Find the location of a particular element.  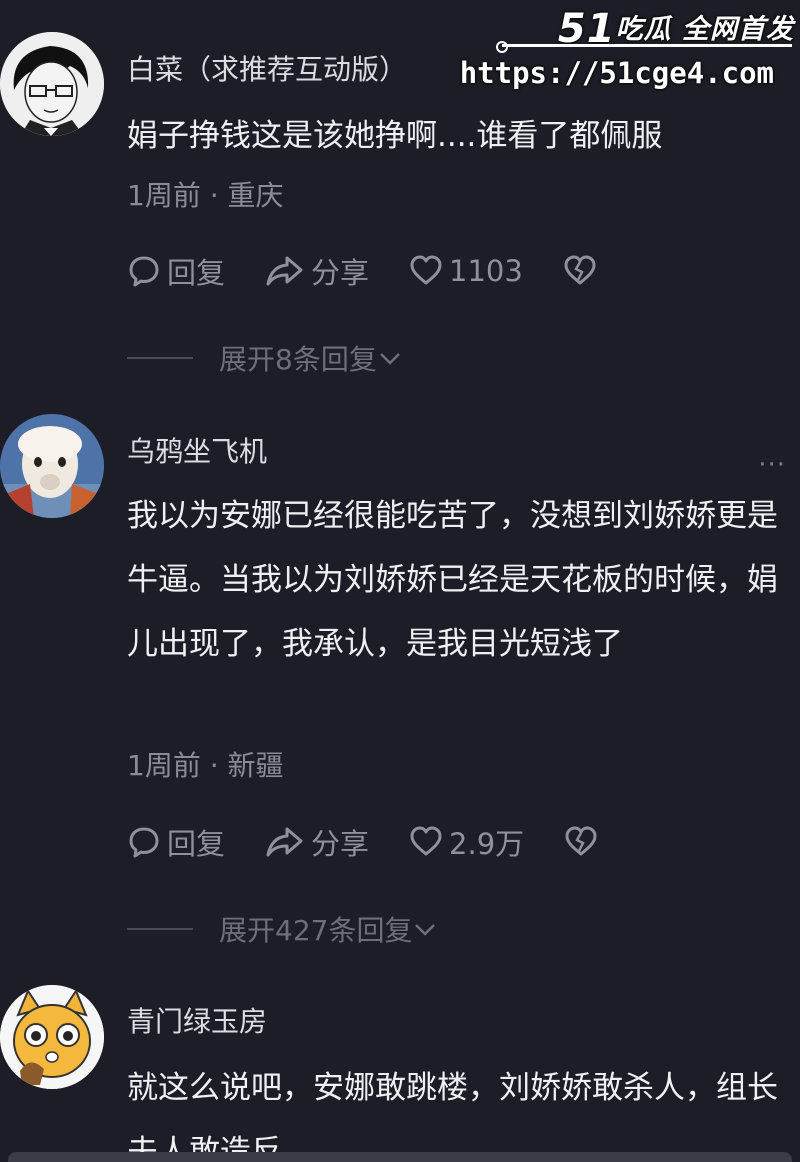

comment-text: 就这么说吧，安娜敢跳楼，刘娇娇敢杀人，组长夫人敢造反 is located at coordinates (452, 1116).